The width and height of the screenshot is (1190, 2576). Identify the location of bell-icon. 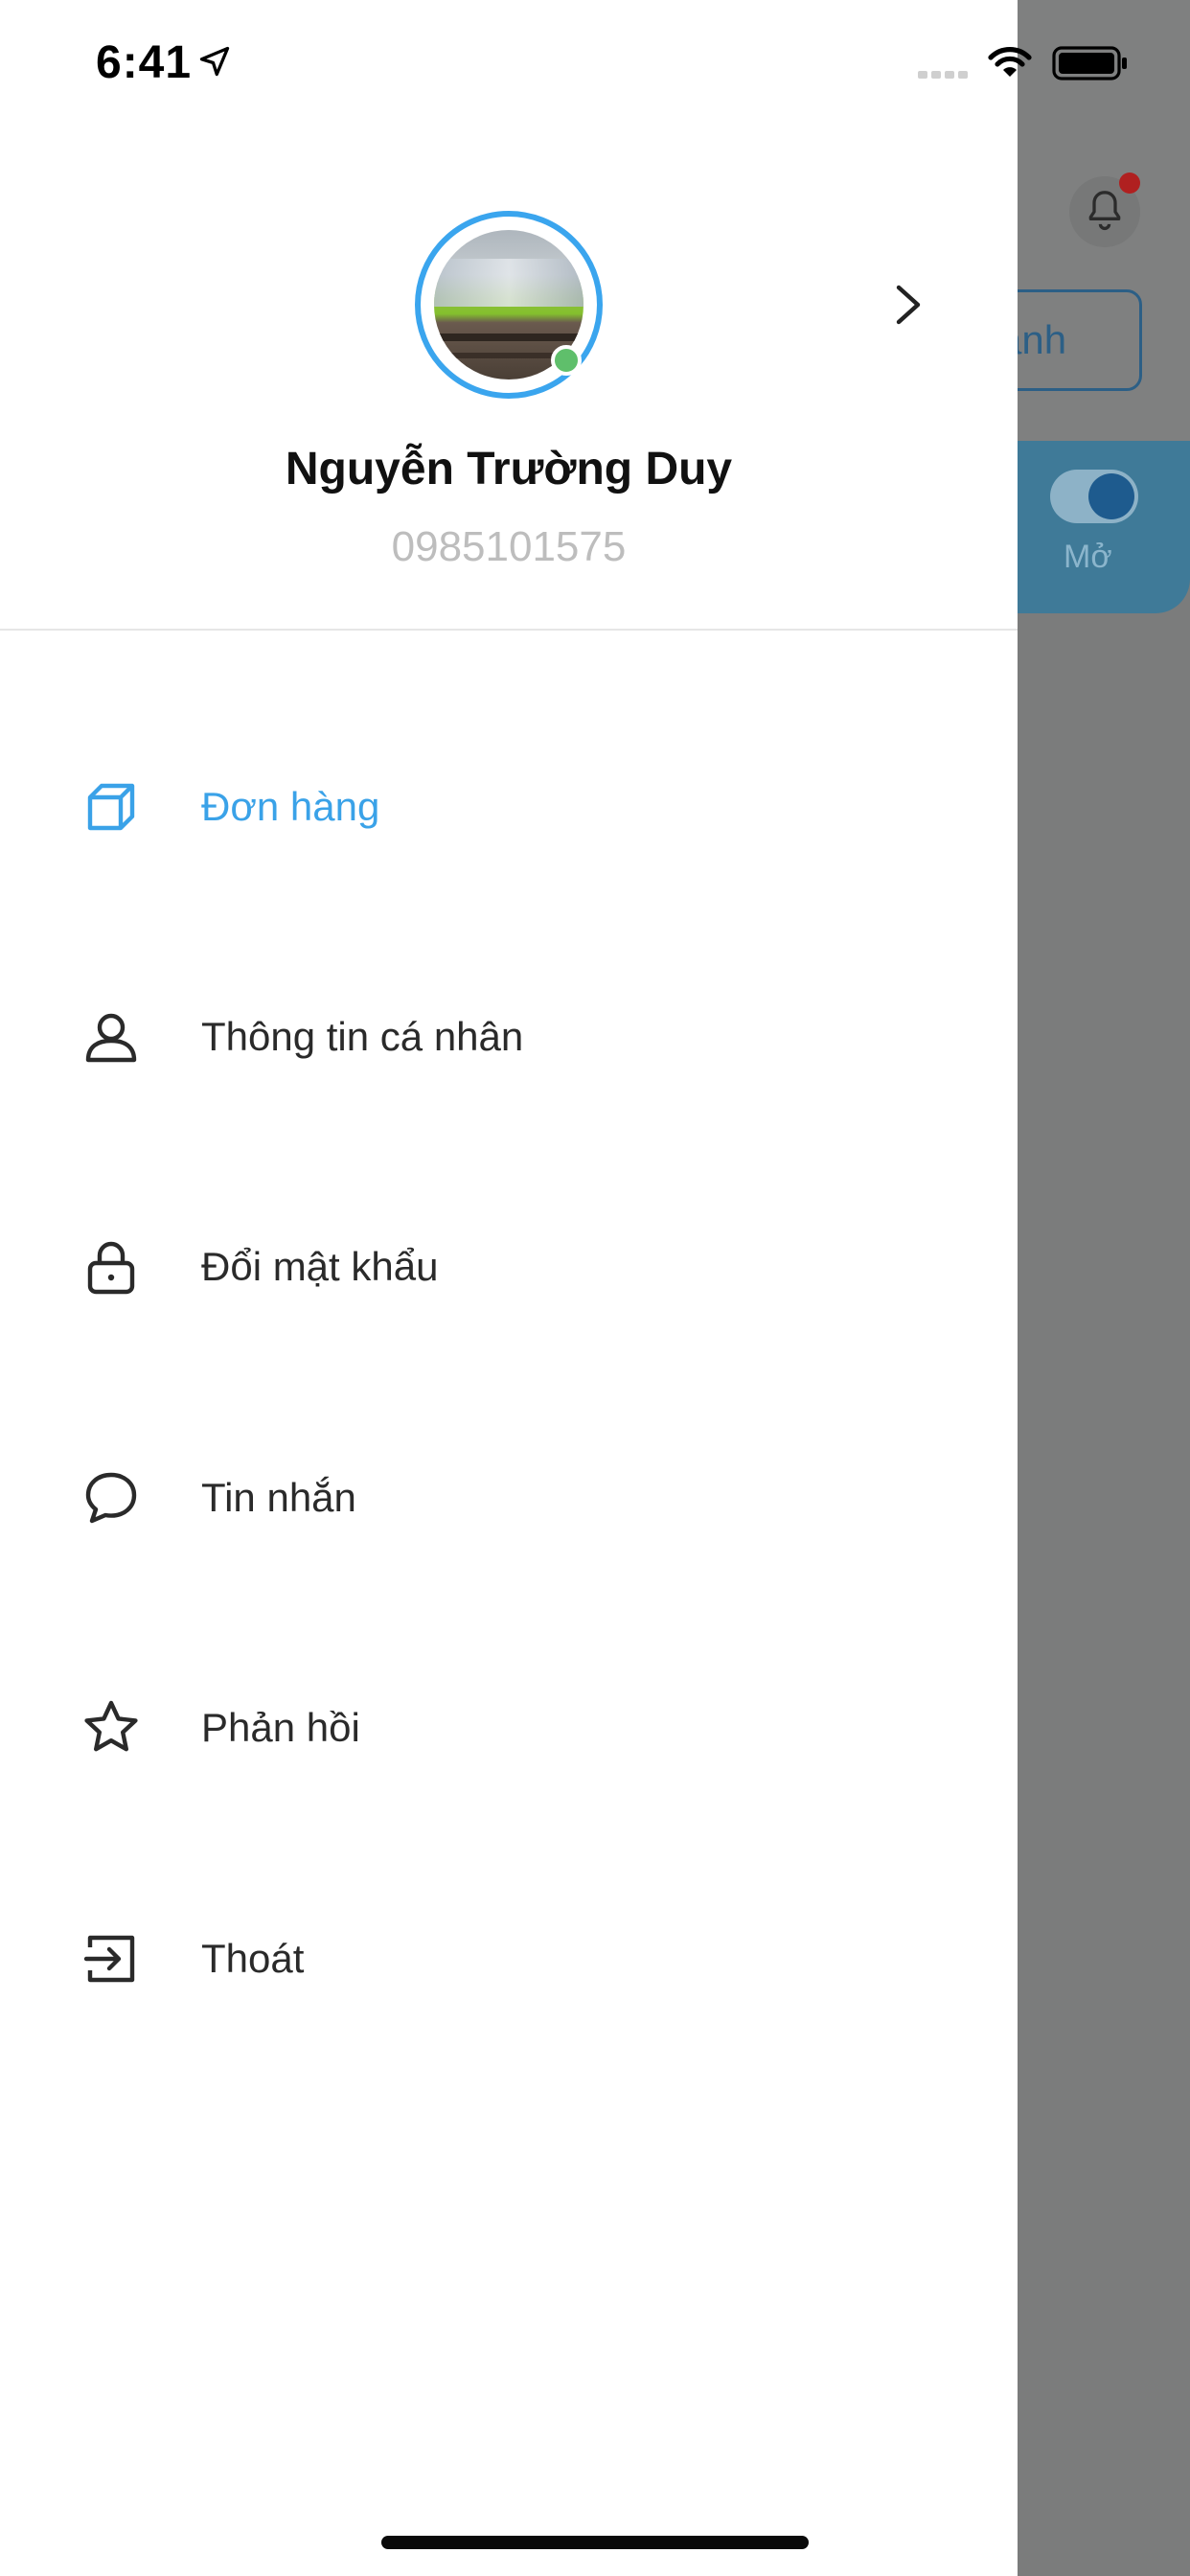
(1104, 210).